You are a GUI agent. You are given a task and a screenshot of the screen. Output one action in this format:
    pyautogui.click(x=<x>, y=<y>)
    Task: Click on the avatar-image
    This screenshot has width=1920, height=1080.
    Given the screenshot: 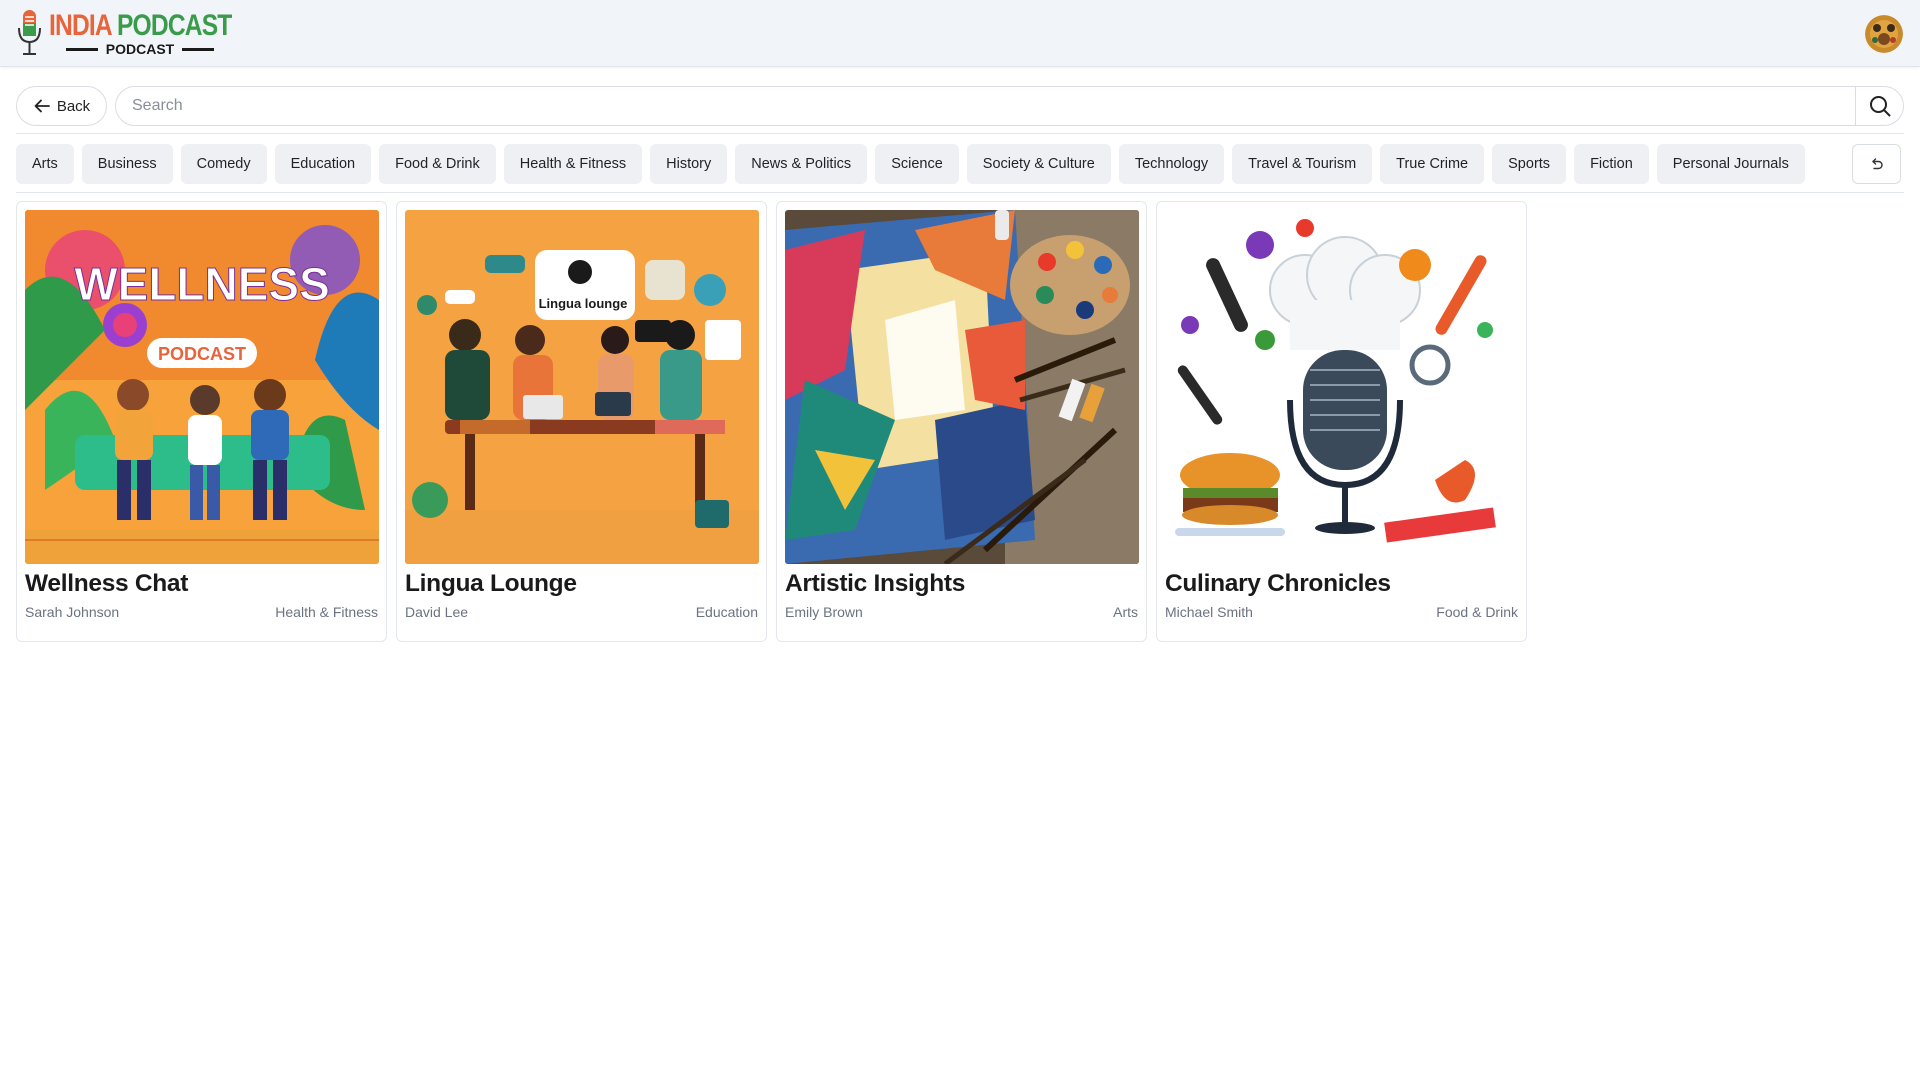 What is the action you would take?
    pyautogui.click(x=1884, y=34)
    